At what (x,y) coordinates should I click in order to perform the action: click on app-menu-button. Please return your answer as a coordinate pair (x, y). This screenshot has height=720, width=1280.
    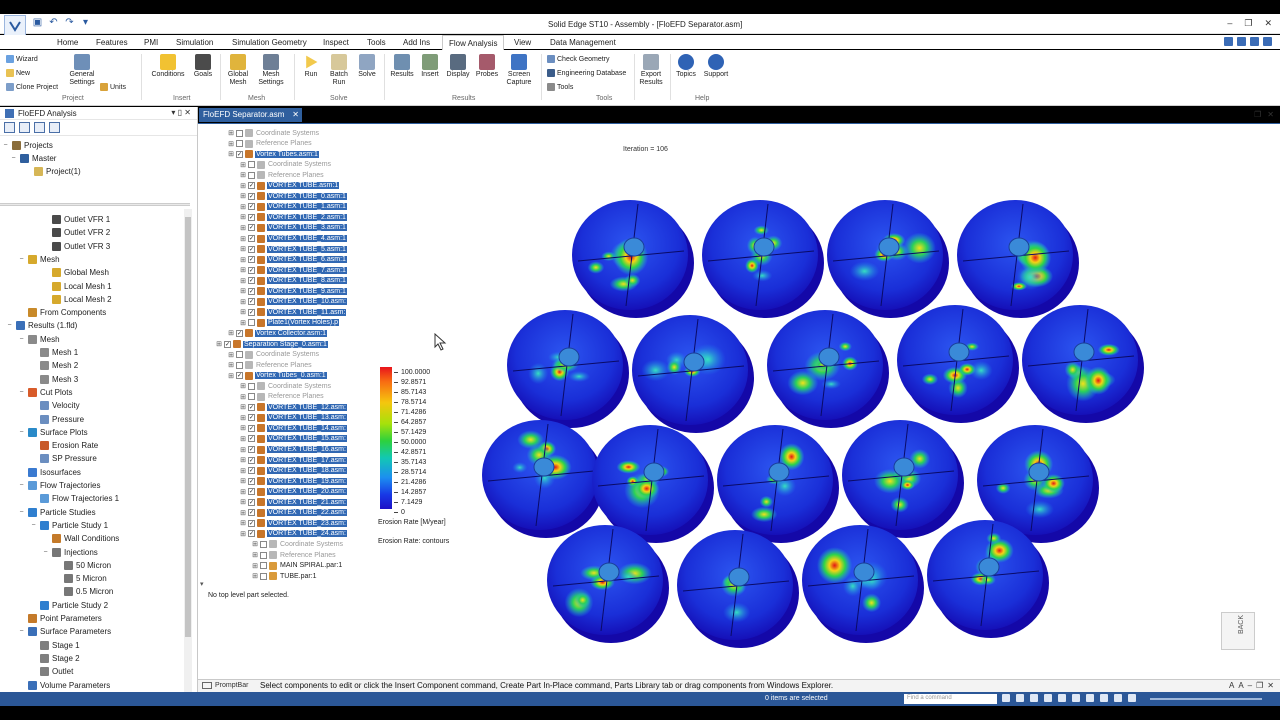
    Looking at the image, I should click on (15, 26).